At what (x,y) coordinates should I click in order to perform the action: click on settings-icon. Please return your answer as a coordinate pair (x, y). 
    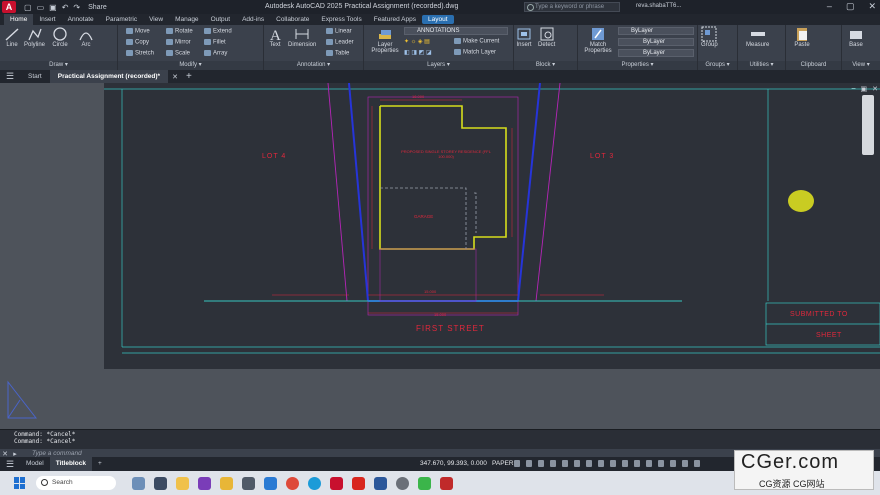
    Looking at the image, I should click on (402, 483).